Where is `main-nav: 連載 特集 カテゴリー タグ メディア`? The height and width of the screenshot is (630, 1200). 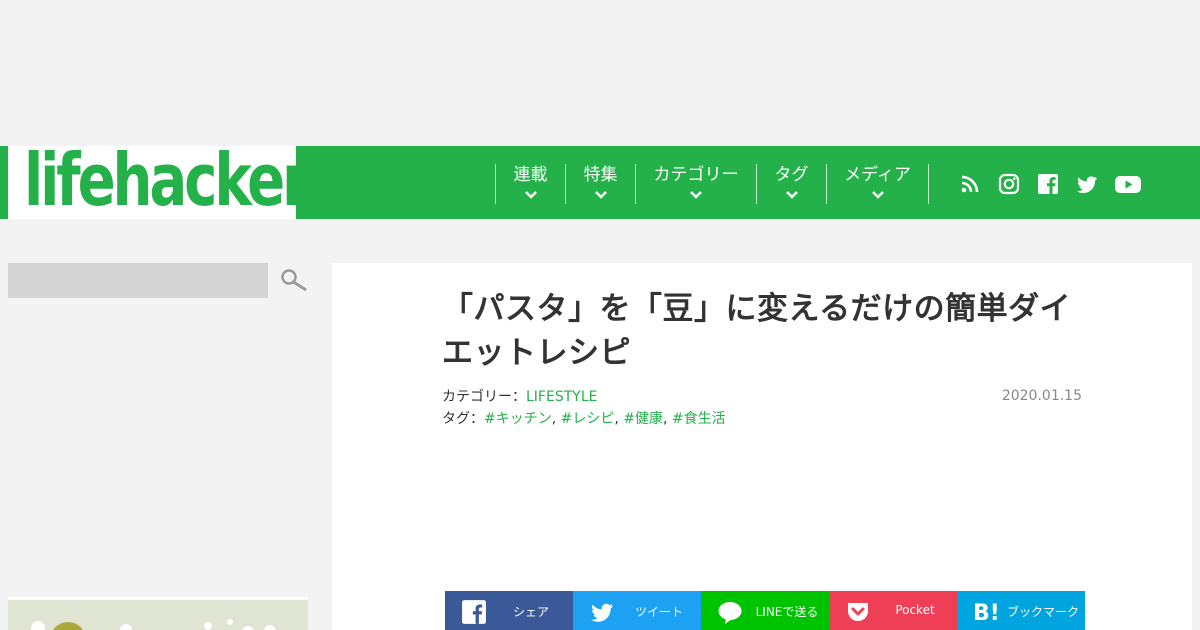 main-nav: 連載 特集 カテゴリー タグ メディア is located at coordinates (748, 182).